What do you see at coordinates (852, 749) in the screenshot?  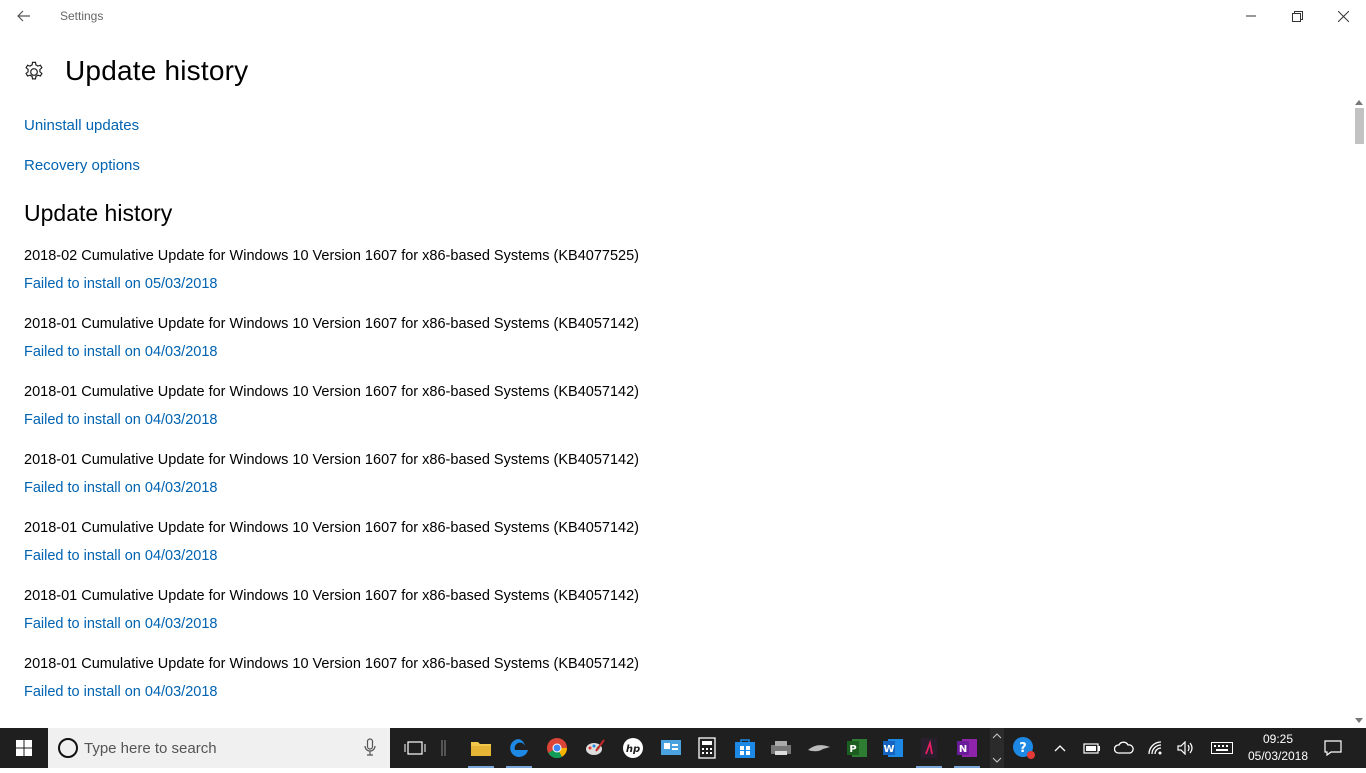 I see `svg-text: P` at bounding box center [852, 749].